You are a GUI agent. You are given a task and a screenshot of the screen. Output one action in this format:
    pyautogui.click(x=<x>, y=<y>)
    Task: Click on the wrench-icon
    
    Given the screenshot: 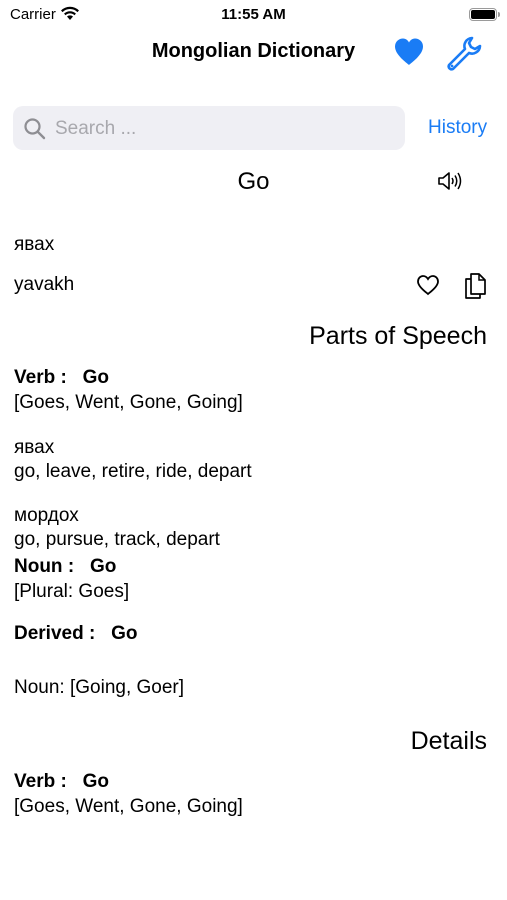 What is the action you would take?
    pyautogui.click(x=463, y=56)
    